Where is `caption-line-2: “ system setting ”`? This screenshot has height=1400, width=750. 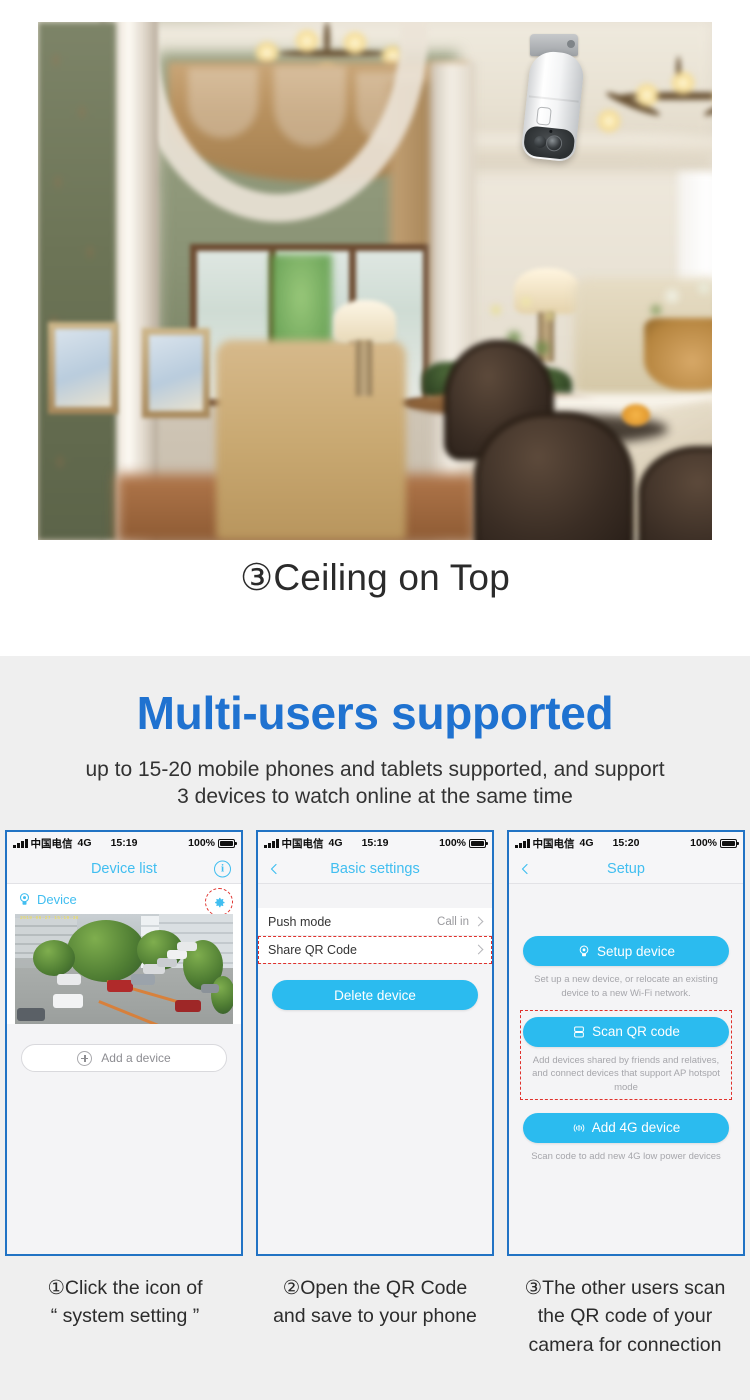
caption-line-2: “ system setting ” is located at coordinates (125, 1316).